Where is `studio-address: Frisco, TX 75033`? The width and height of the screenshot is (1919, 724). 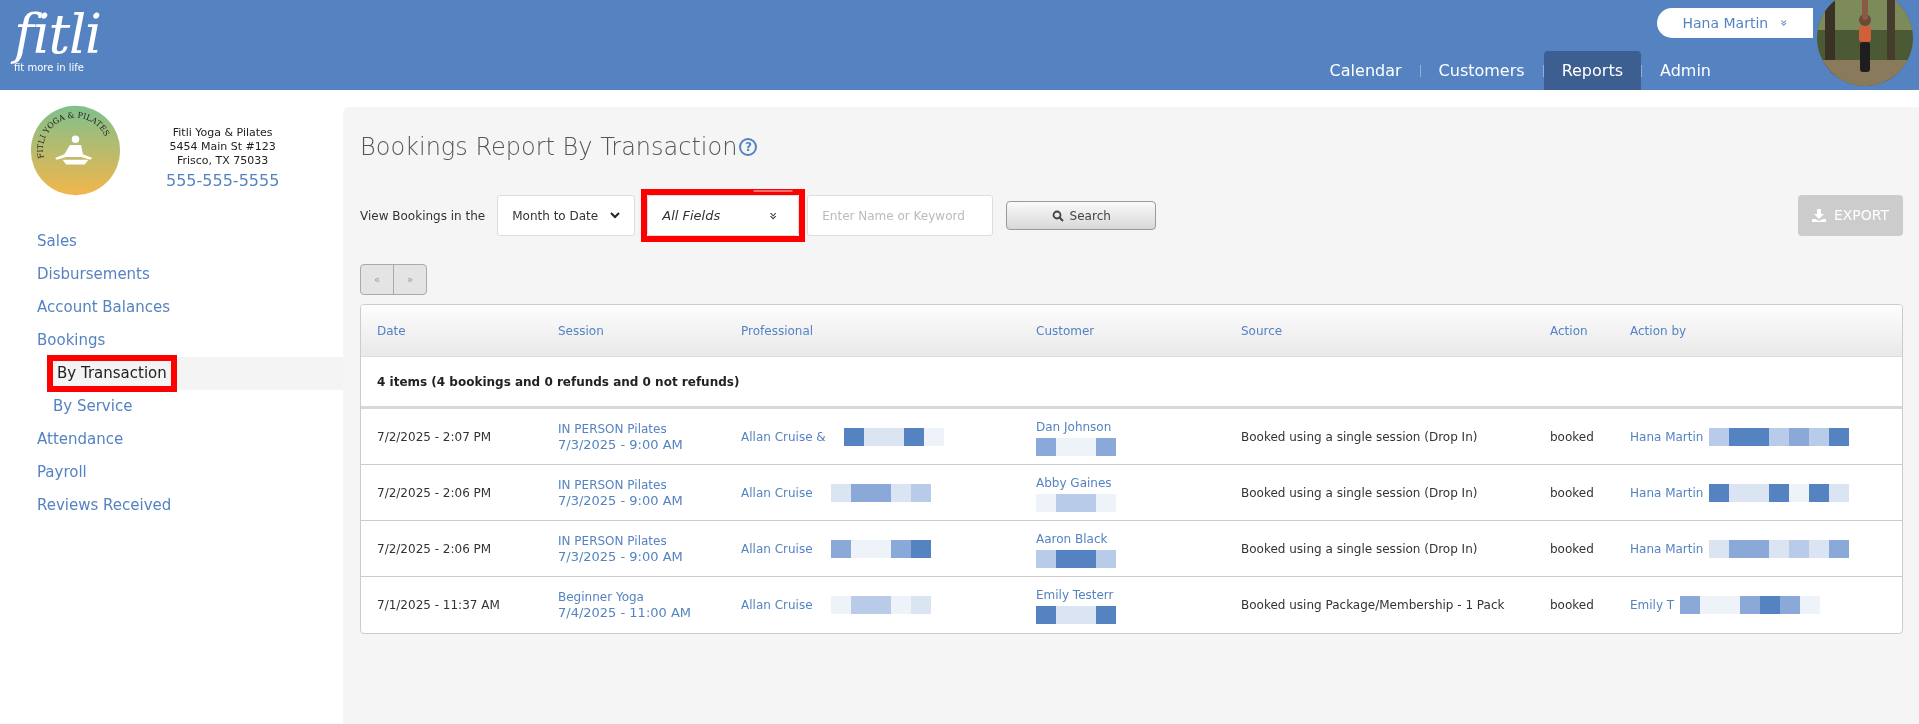
studio-address: Frisco, TX 75033 is located at coordinates (223, 161).